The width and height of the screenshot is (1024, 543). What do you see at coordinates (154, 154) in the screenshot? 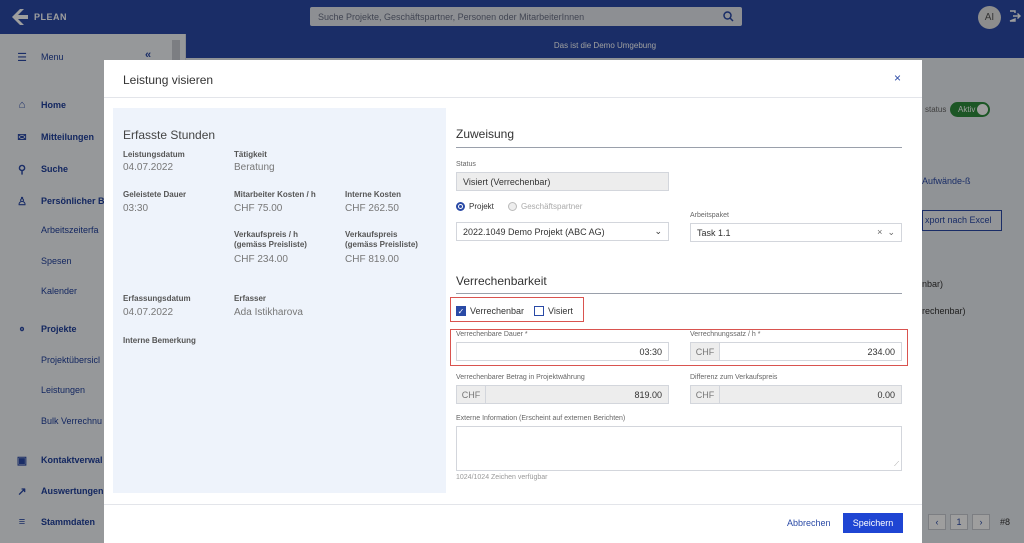
I see `leistungsdatum-label: Leistungsdatum` at bounding box center [154, 154].